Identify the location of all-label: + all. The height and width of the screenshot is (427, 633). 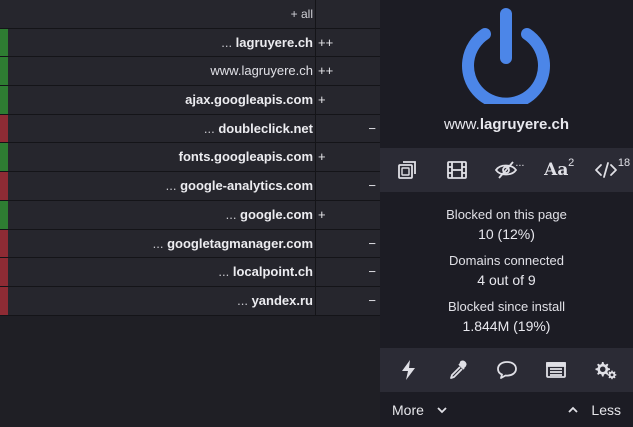
(301, 14).